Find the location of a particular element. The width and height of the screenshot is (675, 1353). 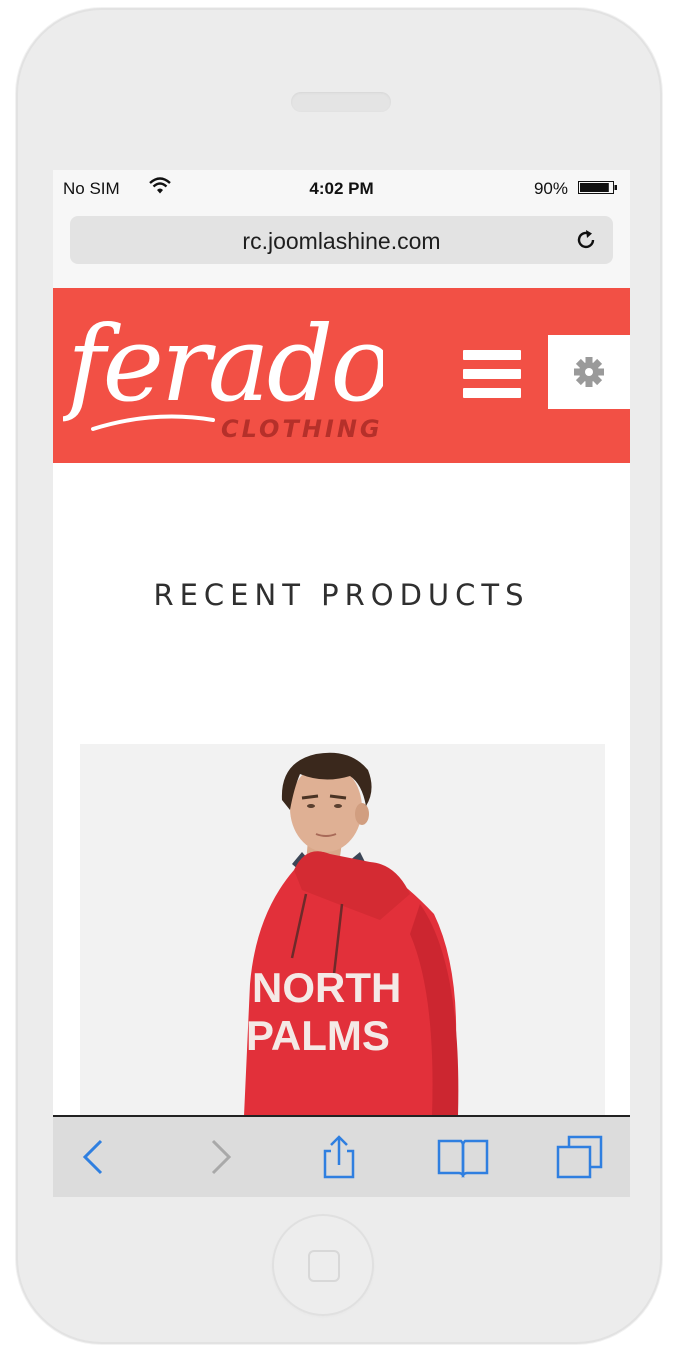

browser-toolbar is located at coordinates (341, 1156).